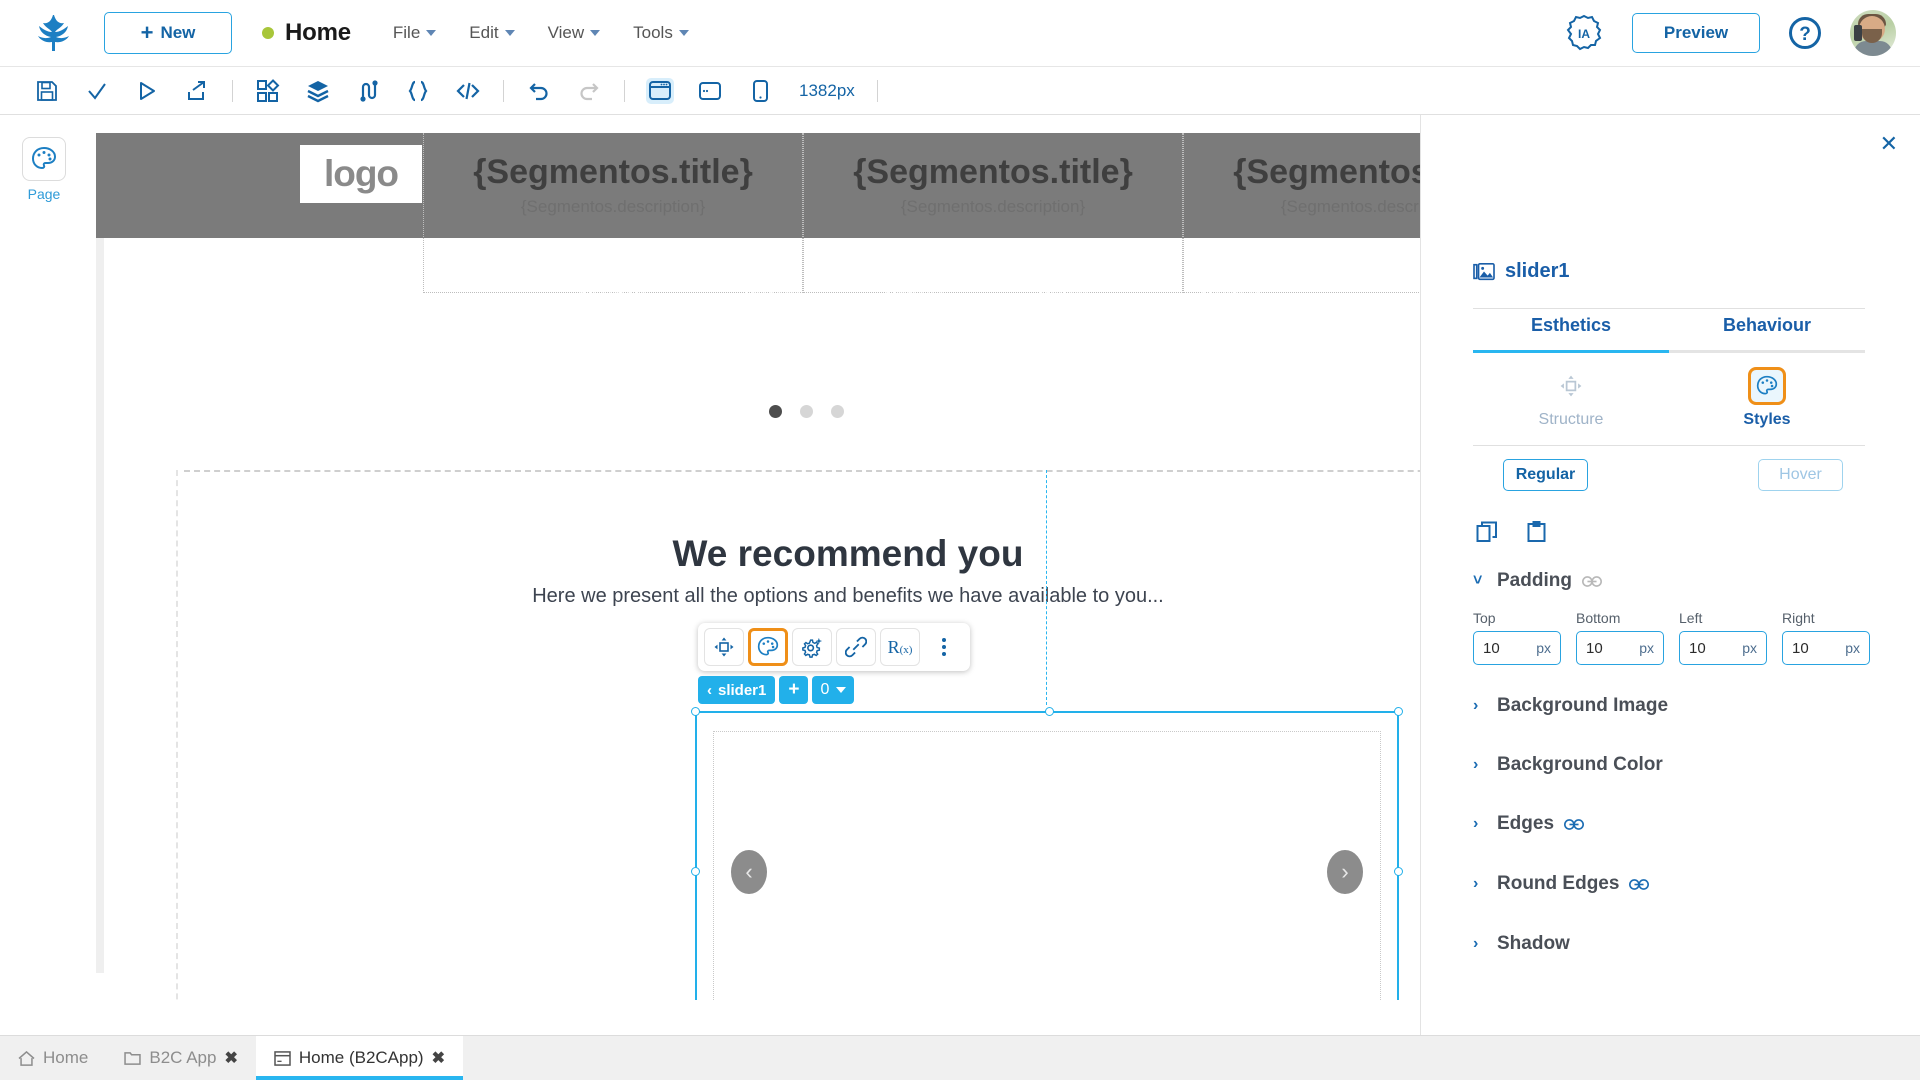 Image resolution: width=1920 pixels, height=1080 pixels. What do you see at coordinates (915, 297) in the screenshot?
I see `nav-link-options: Options` at bounding box center [915, 297].